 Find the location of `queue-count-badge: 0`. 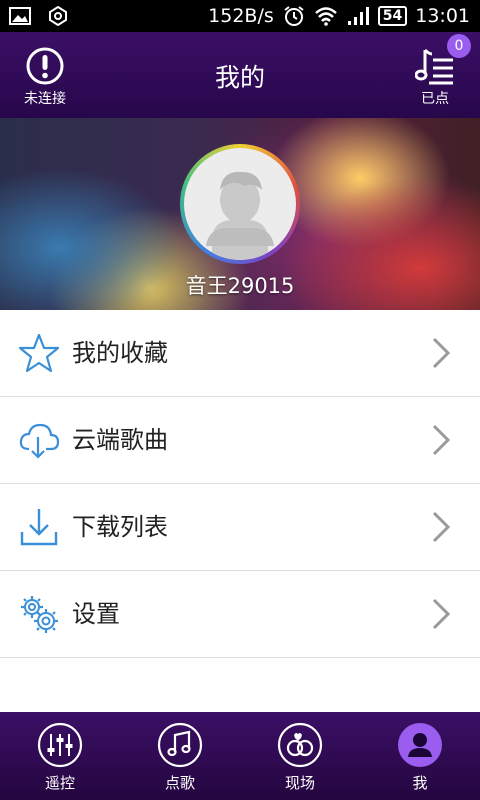

queue-count-badge: 0 is located at coordinates (459, 46).